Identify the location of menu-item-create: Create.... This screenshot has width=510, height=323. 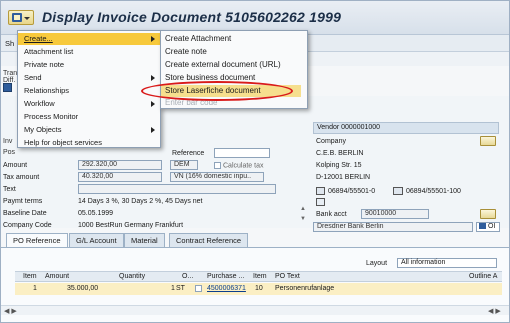
(89, 39).